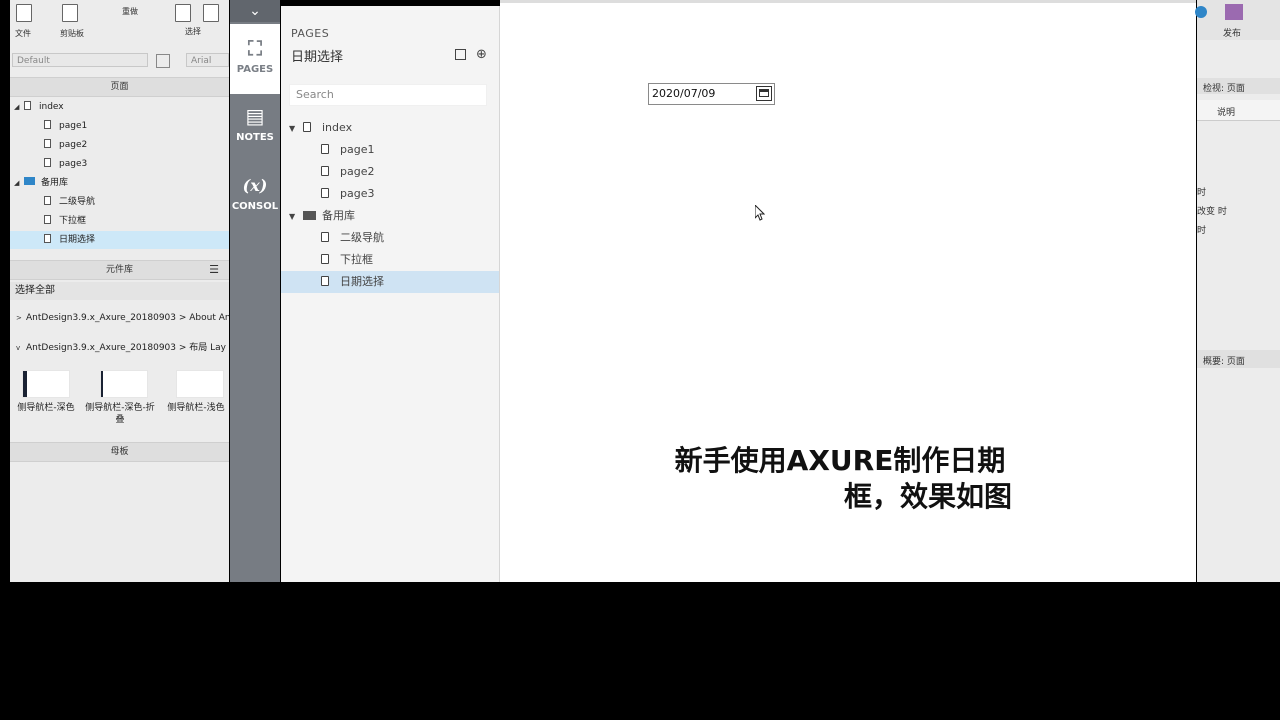 The height and width of the screenshot is (720, 1280). I want to click on redo-label: 重做, so click(130, 11).